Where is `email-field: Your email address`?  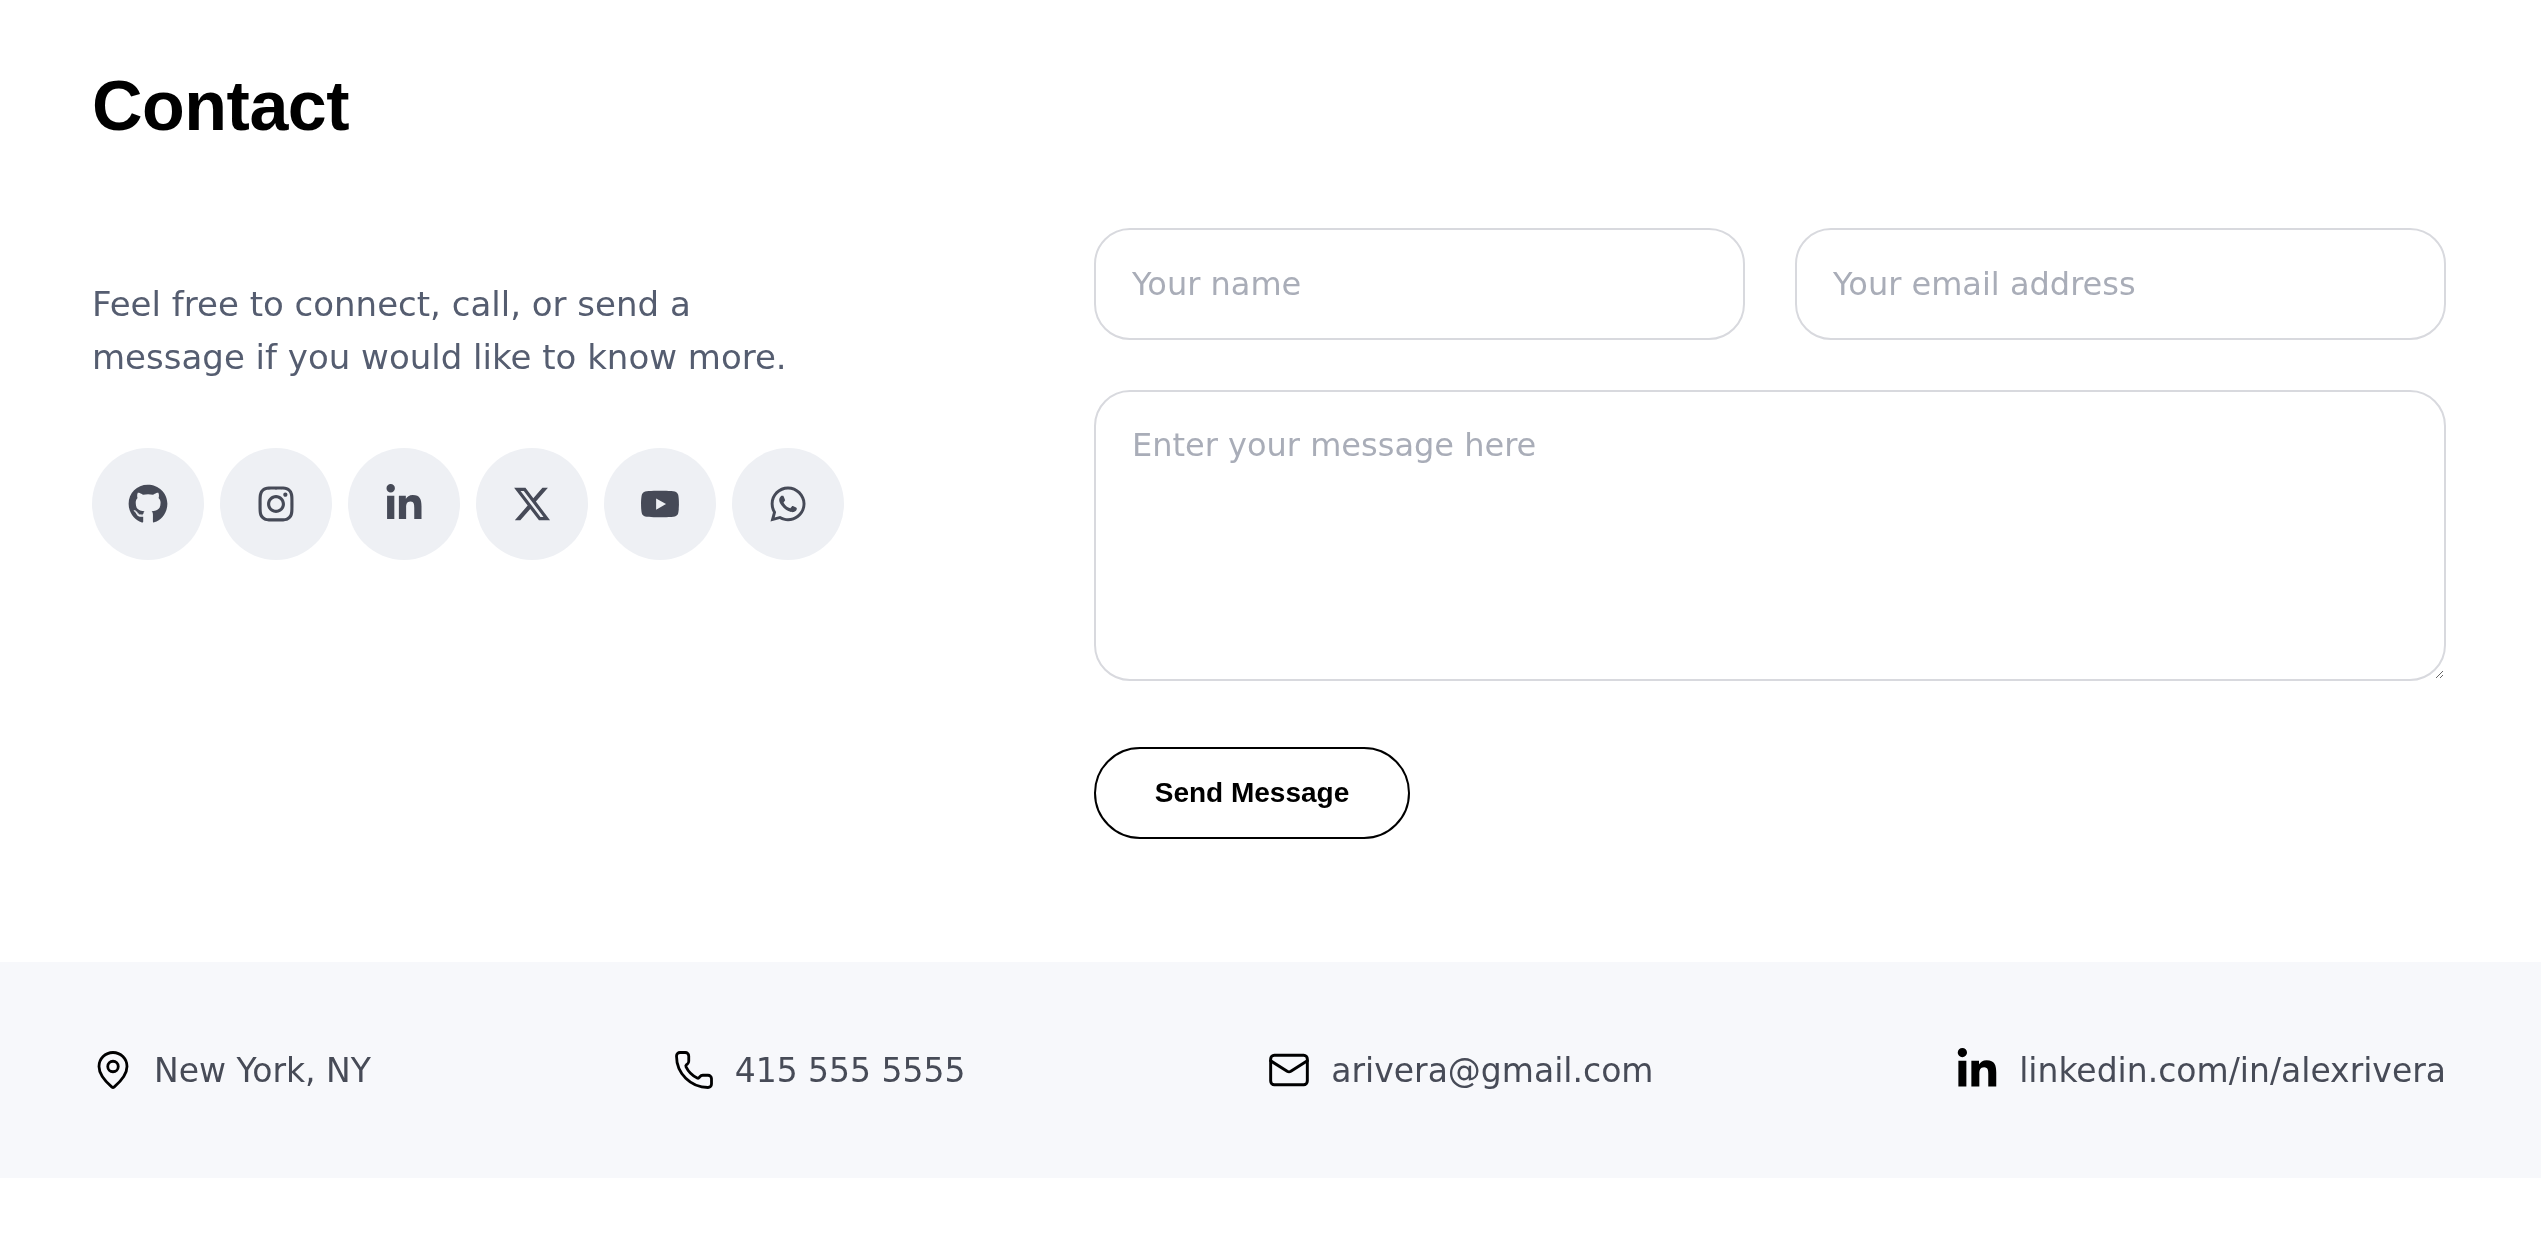 email-field: Your email address is located at coordinates (2120, 284).